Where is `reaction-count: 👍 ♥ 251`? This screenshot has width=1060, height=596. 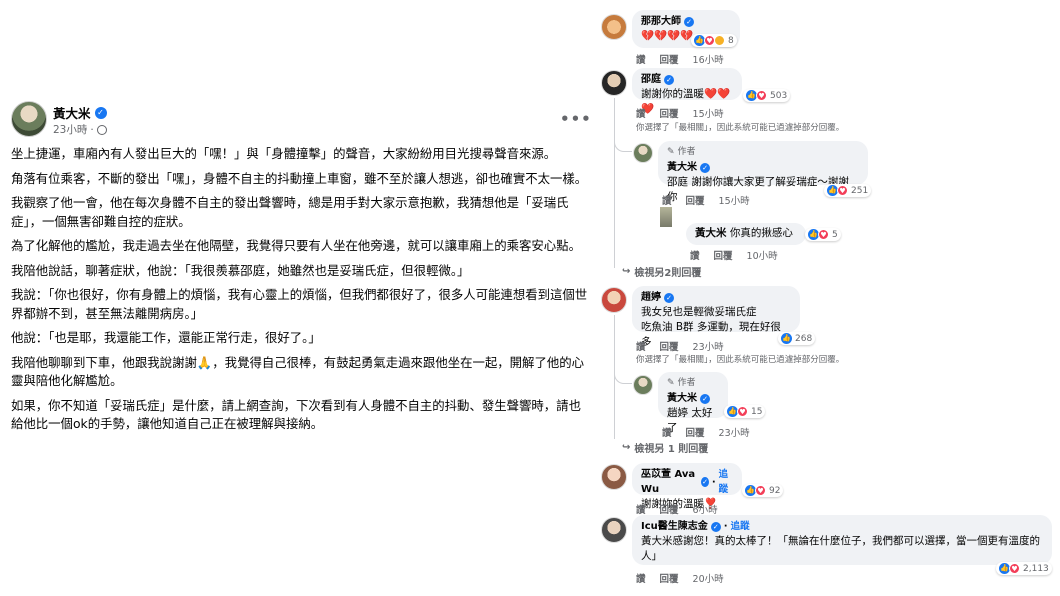 reaction-count: 👍 ♥ 251 is located at coordinates (848, 190).